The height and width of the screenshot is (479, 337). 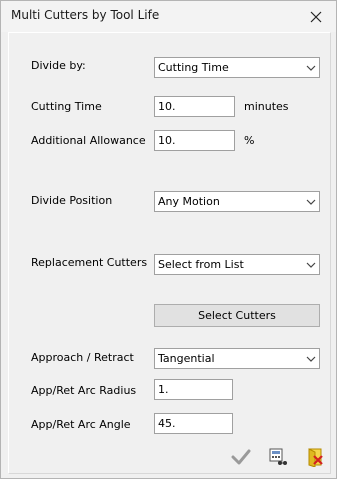 What do you see at coordinates (266, 106) in the screenshot?
I see `cutting-time-unit: minutes` at bounding box center [266, 106].